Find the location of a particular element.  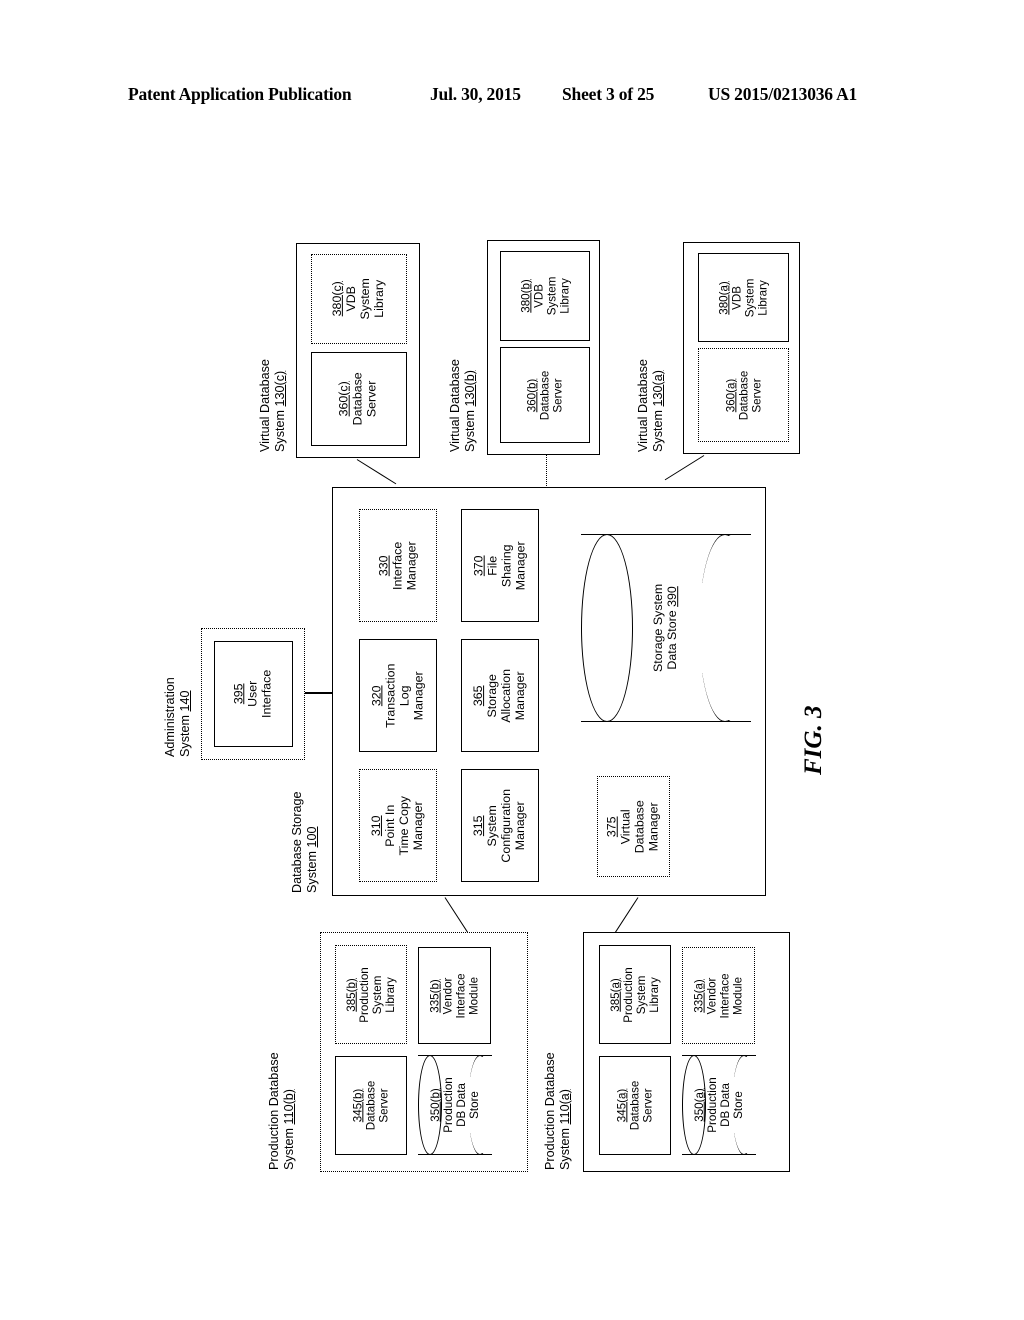

production-server-a-name1: Database is located at coordinates (635, 1105).